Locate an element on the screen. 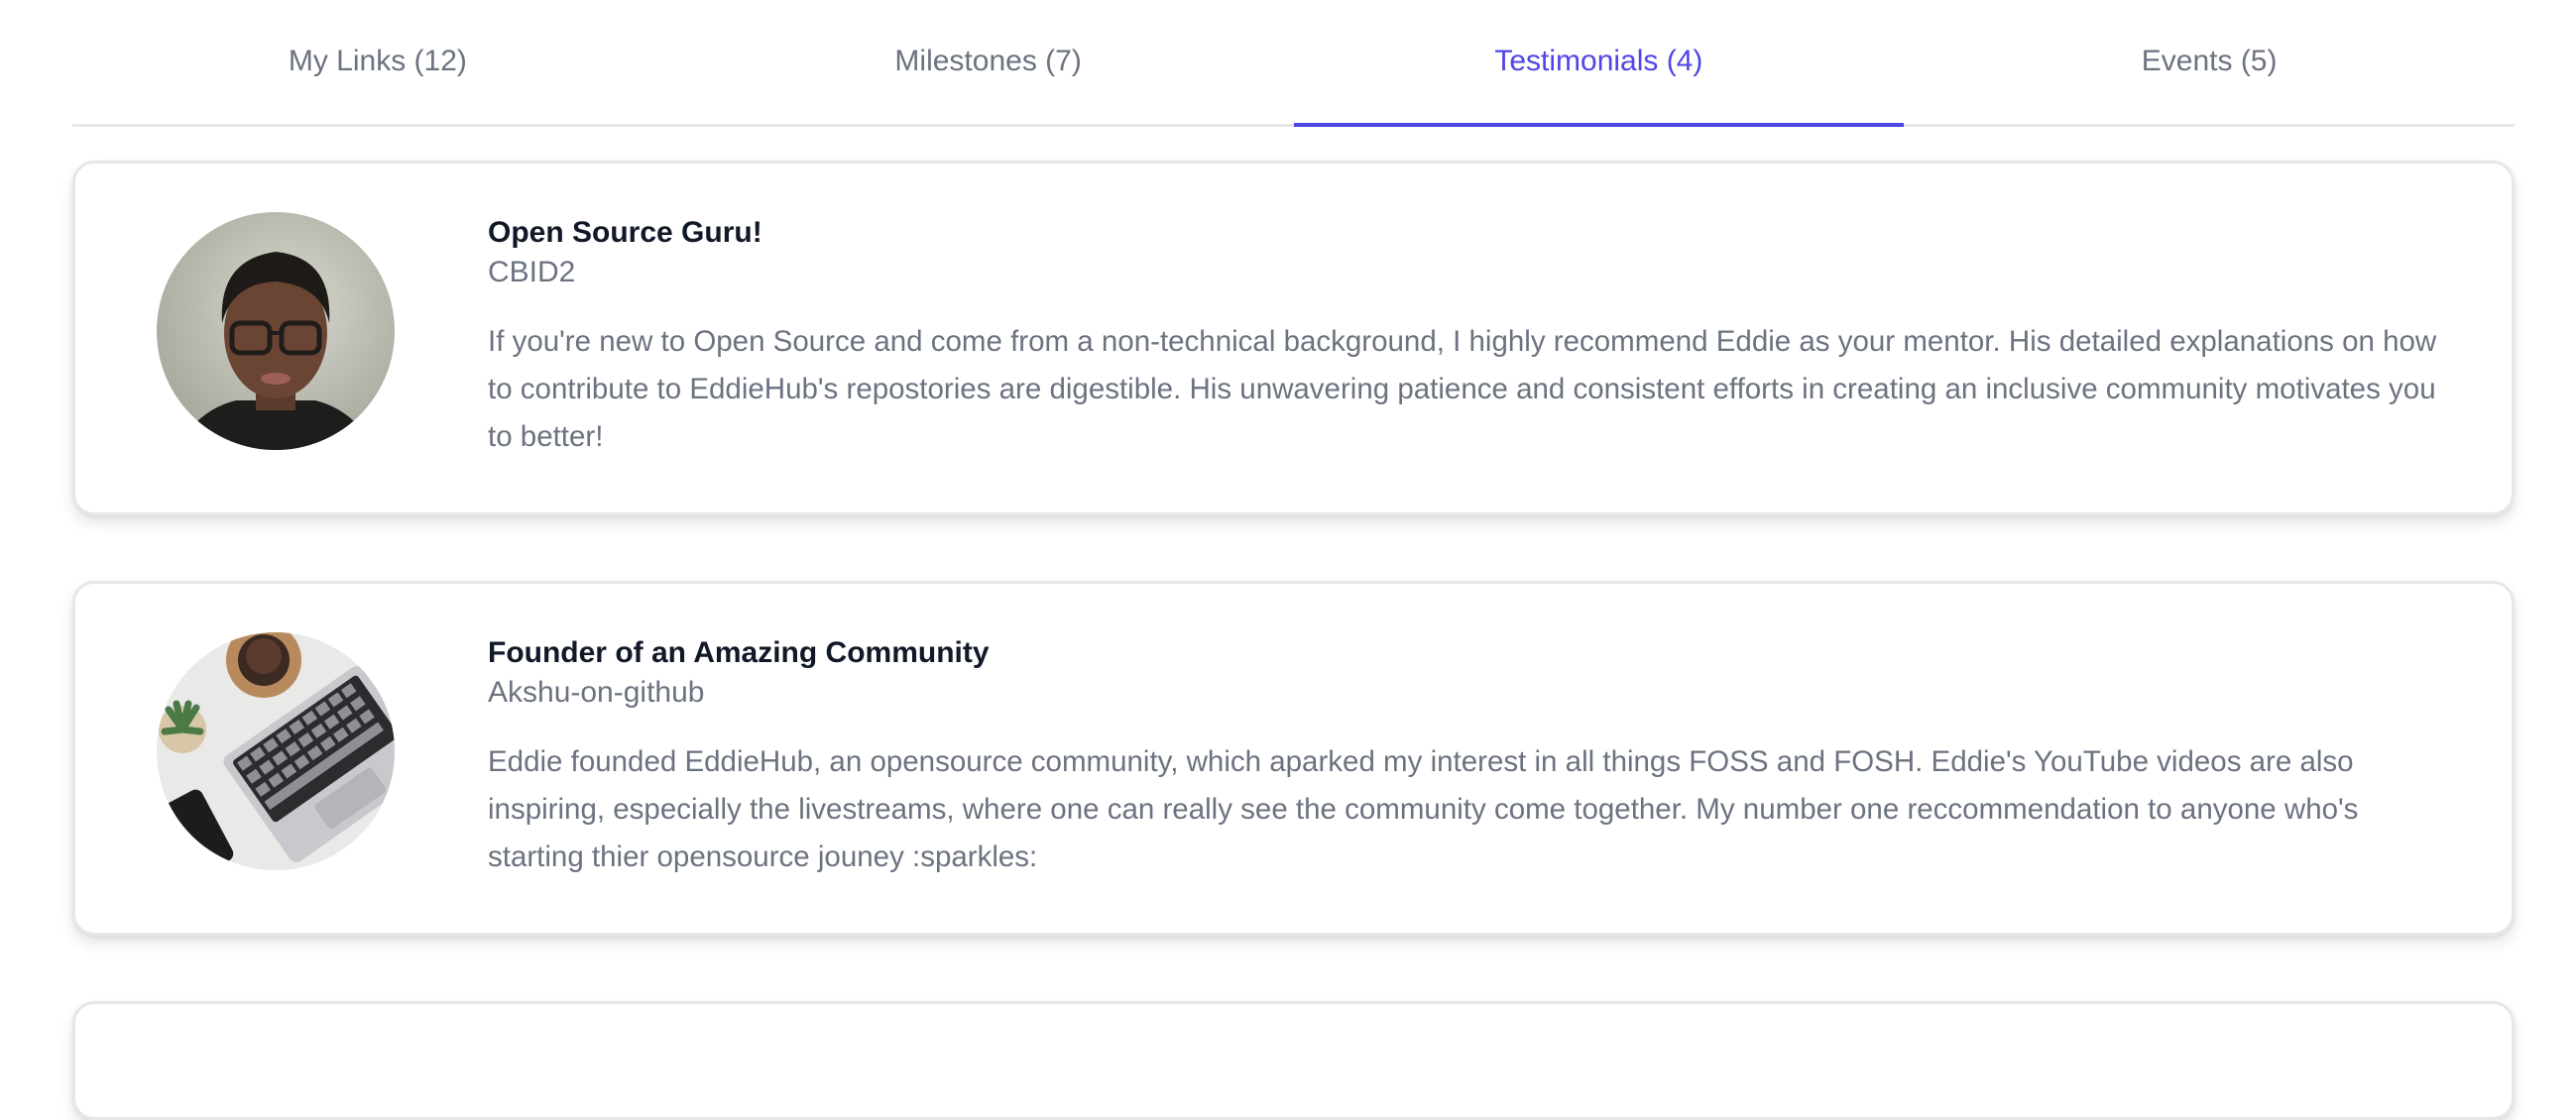  testimonial-title: Open Source Guru! is located at coordinates (625, 232).